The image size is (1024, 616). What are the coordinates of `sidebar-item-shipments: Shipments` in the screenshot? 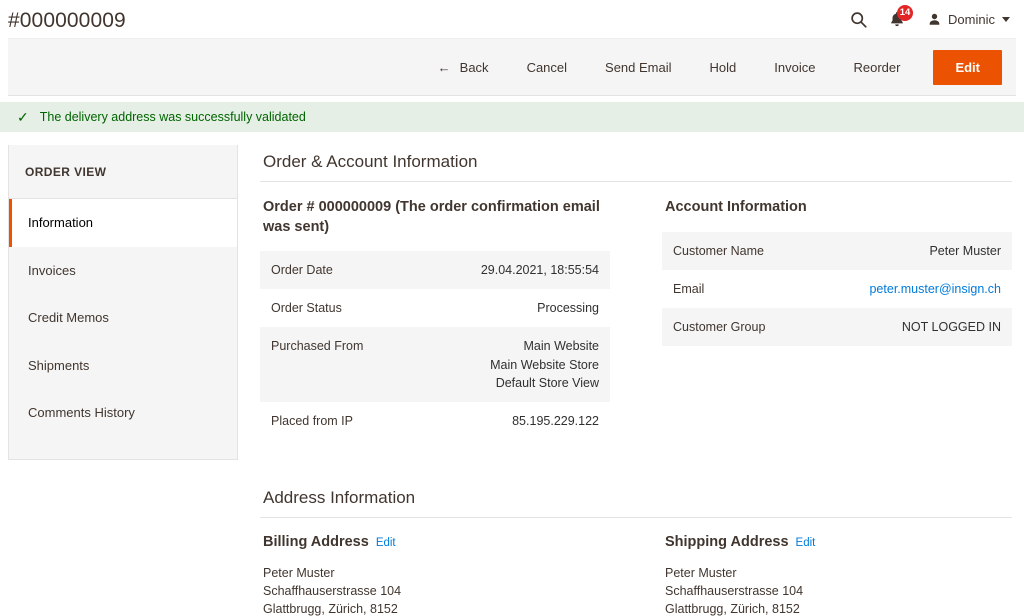 It's located at (123, 366).